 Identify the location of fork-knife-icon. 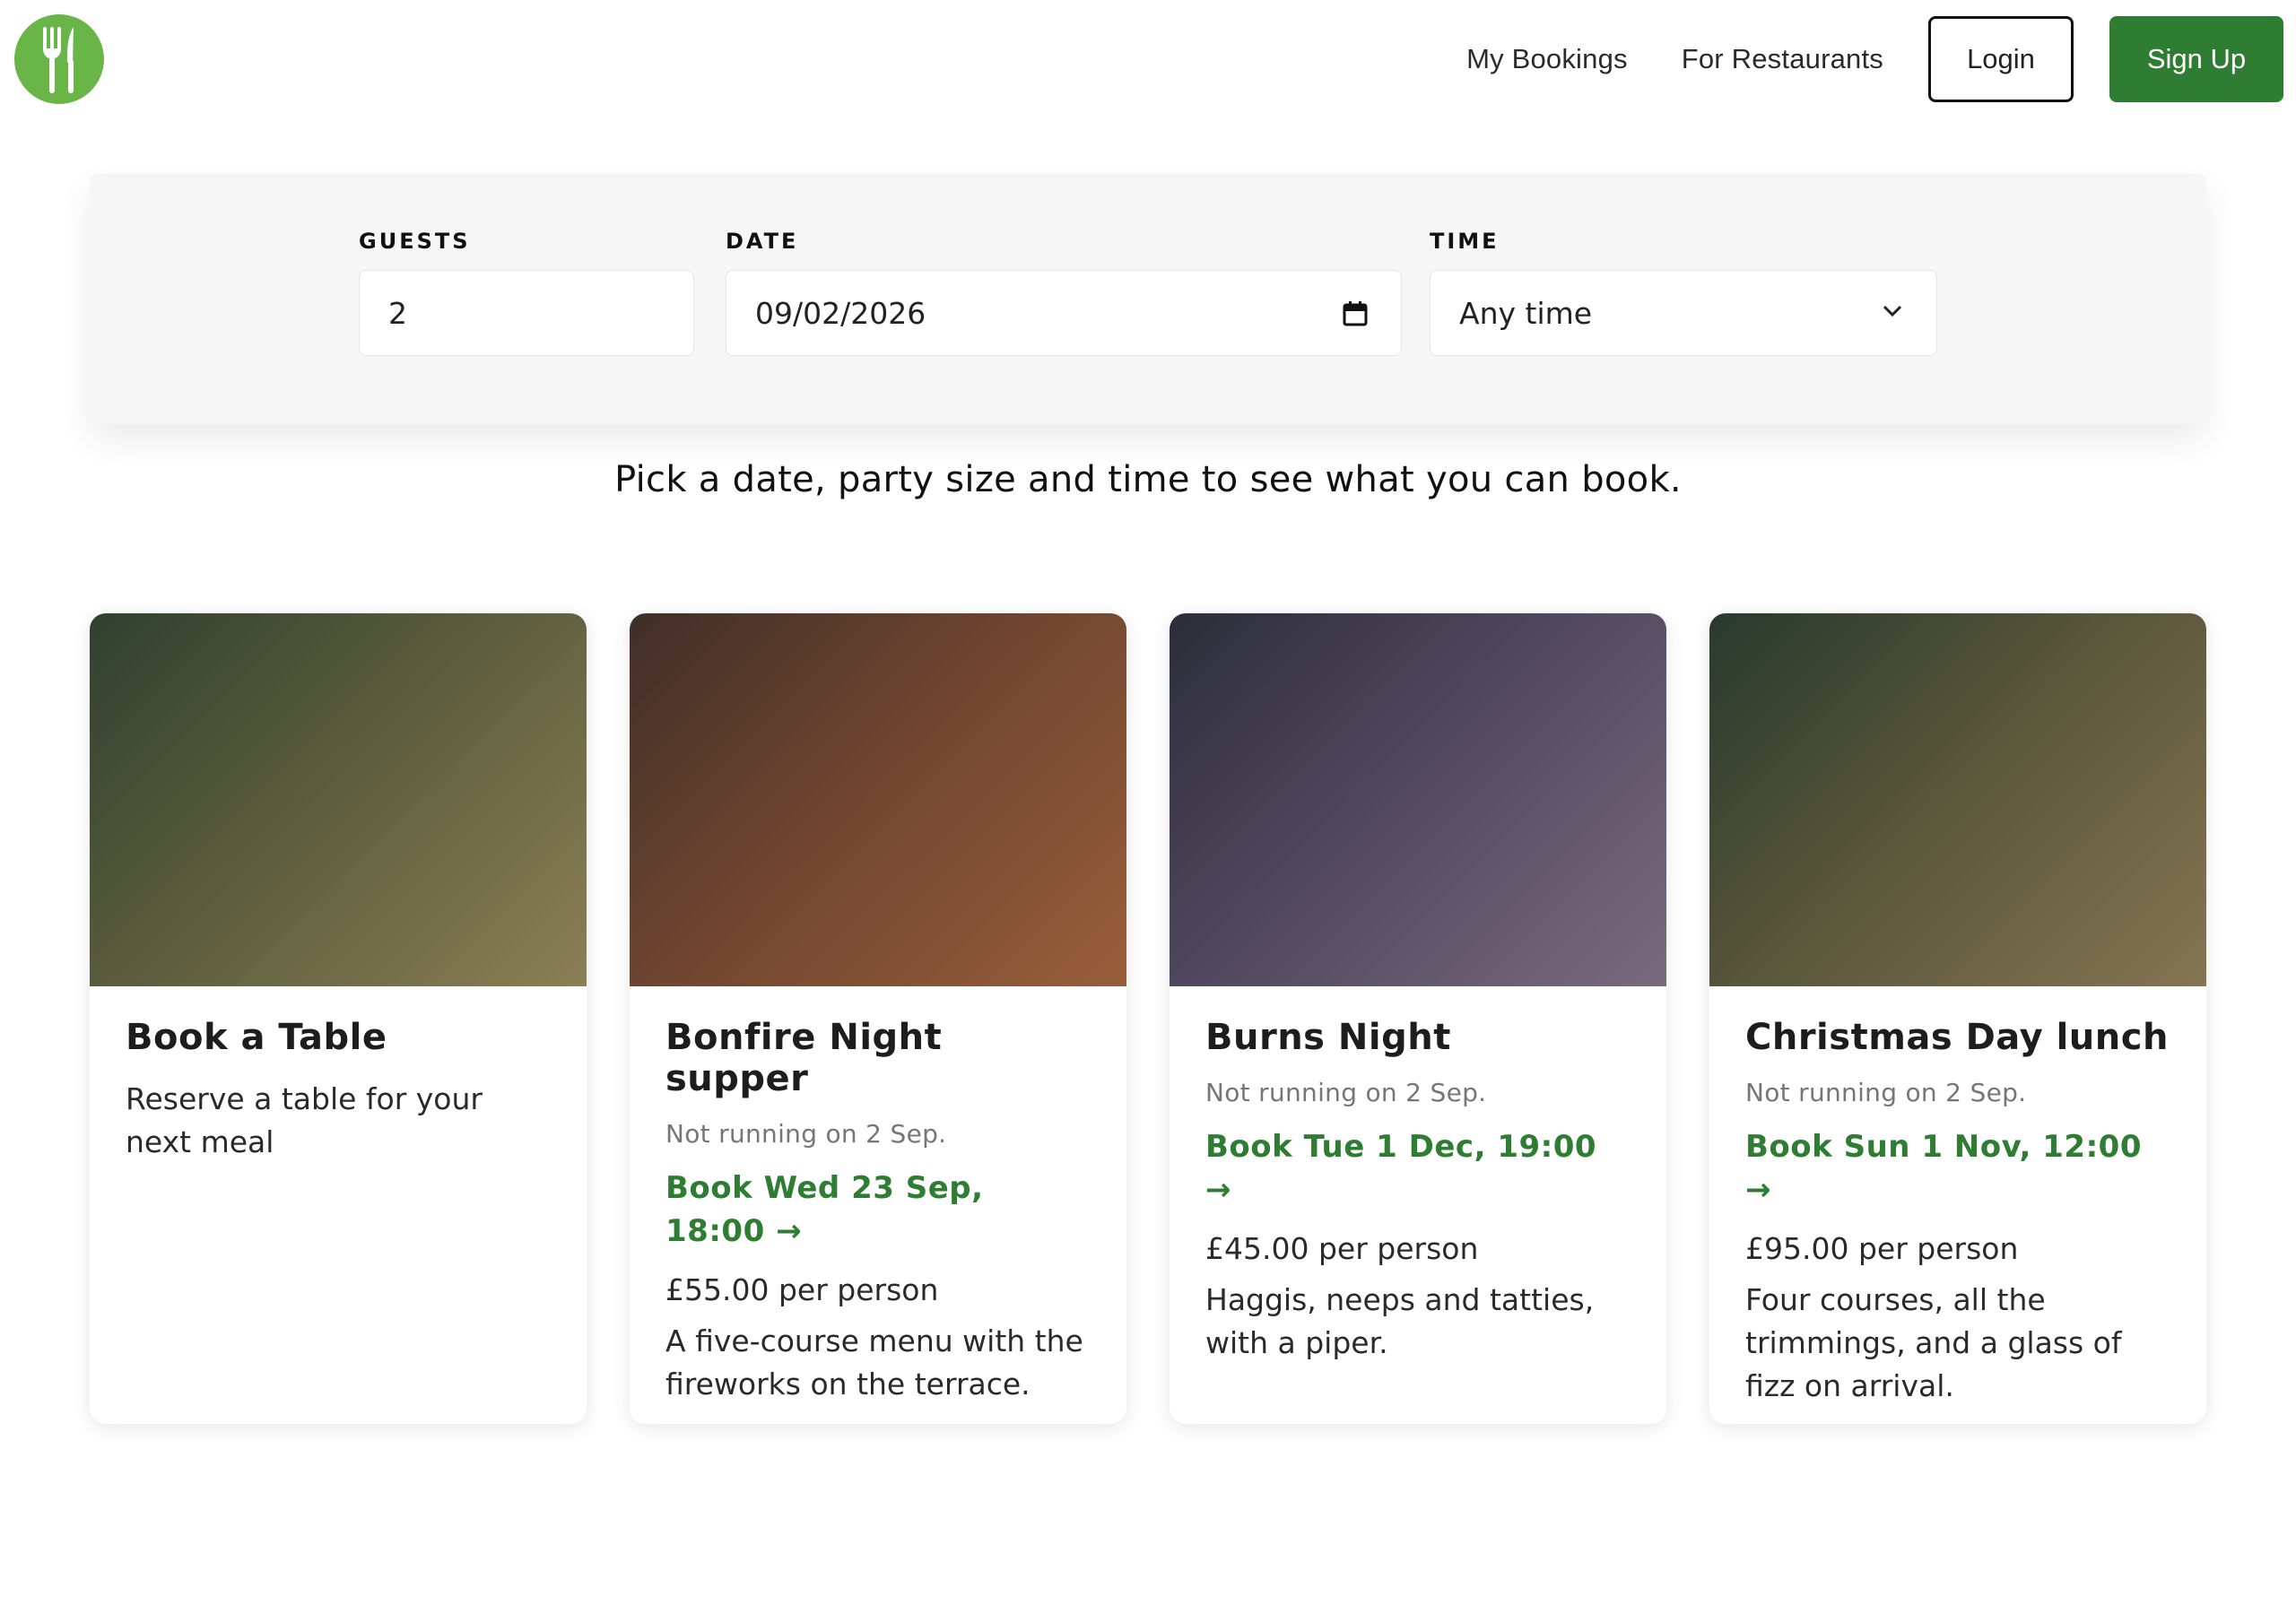
(58, 60).